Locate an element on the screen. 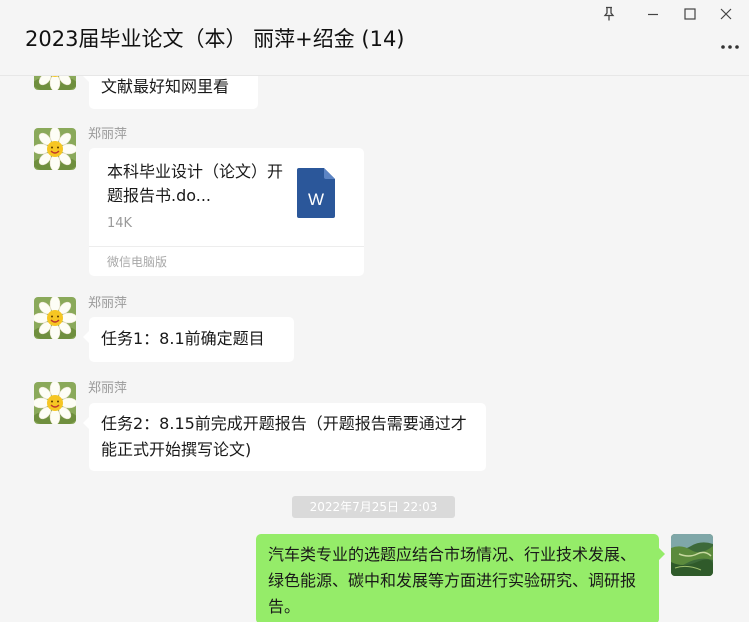  message-text: 任务2：8.15前完成开题报告（开题报告需要通过才能正式开始撰写论文) is located at coordinates (284, 436).